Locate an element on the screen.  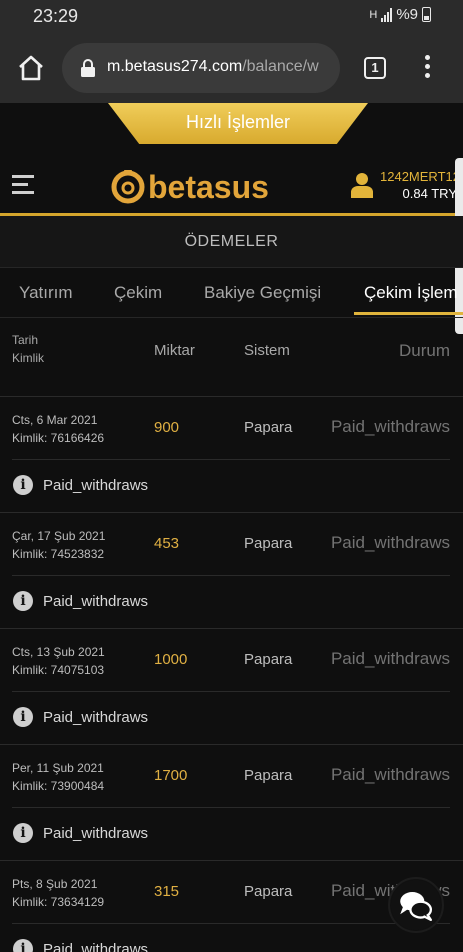
signal-icon is located at coordinates (387, 14).